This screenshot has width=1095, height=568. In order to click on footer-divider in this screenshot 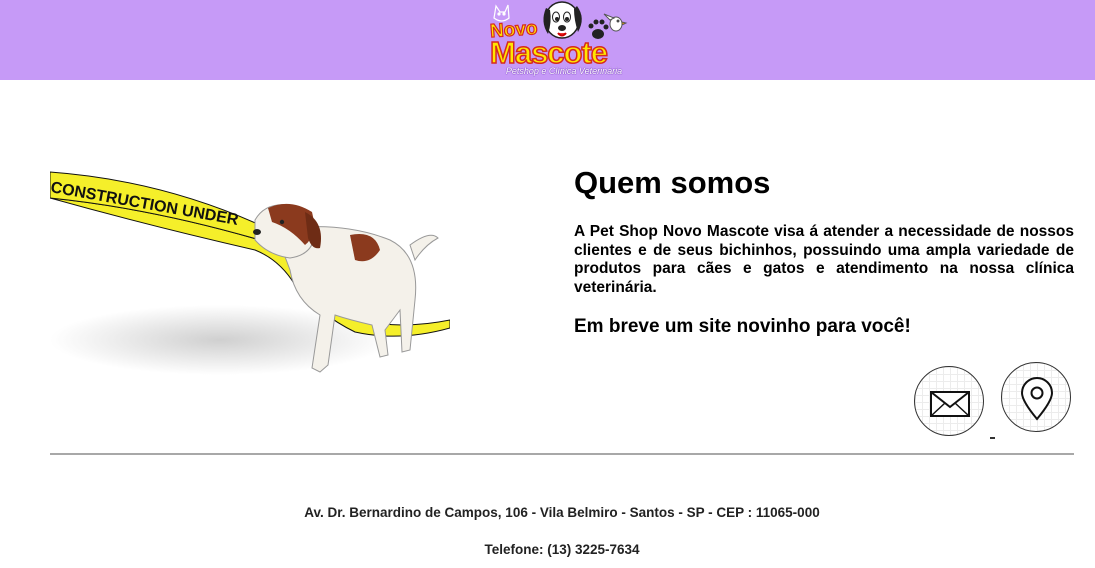, I will do `click(562, 454)`.